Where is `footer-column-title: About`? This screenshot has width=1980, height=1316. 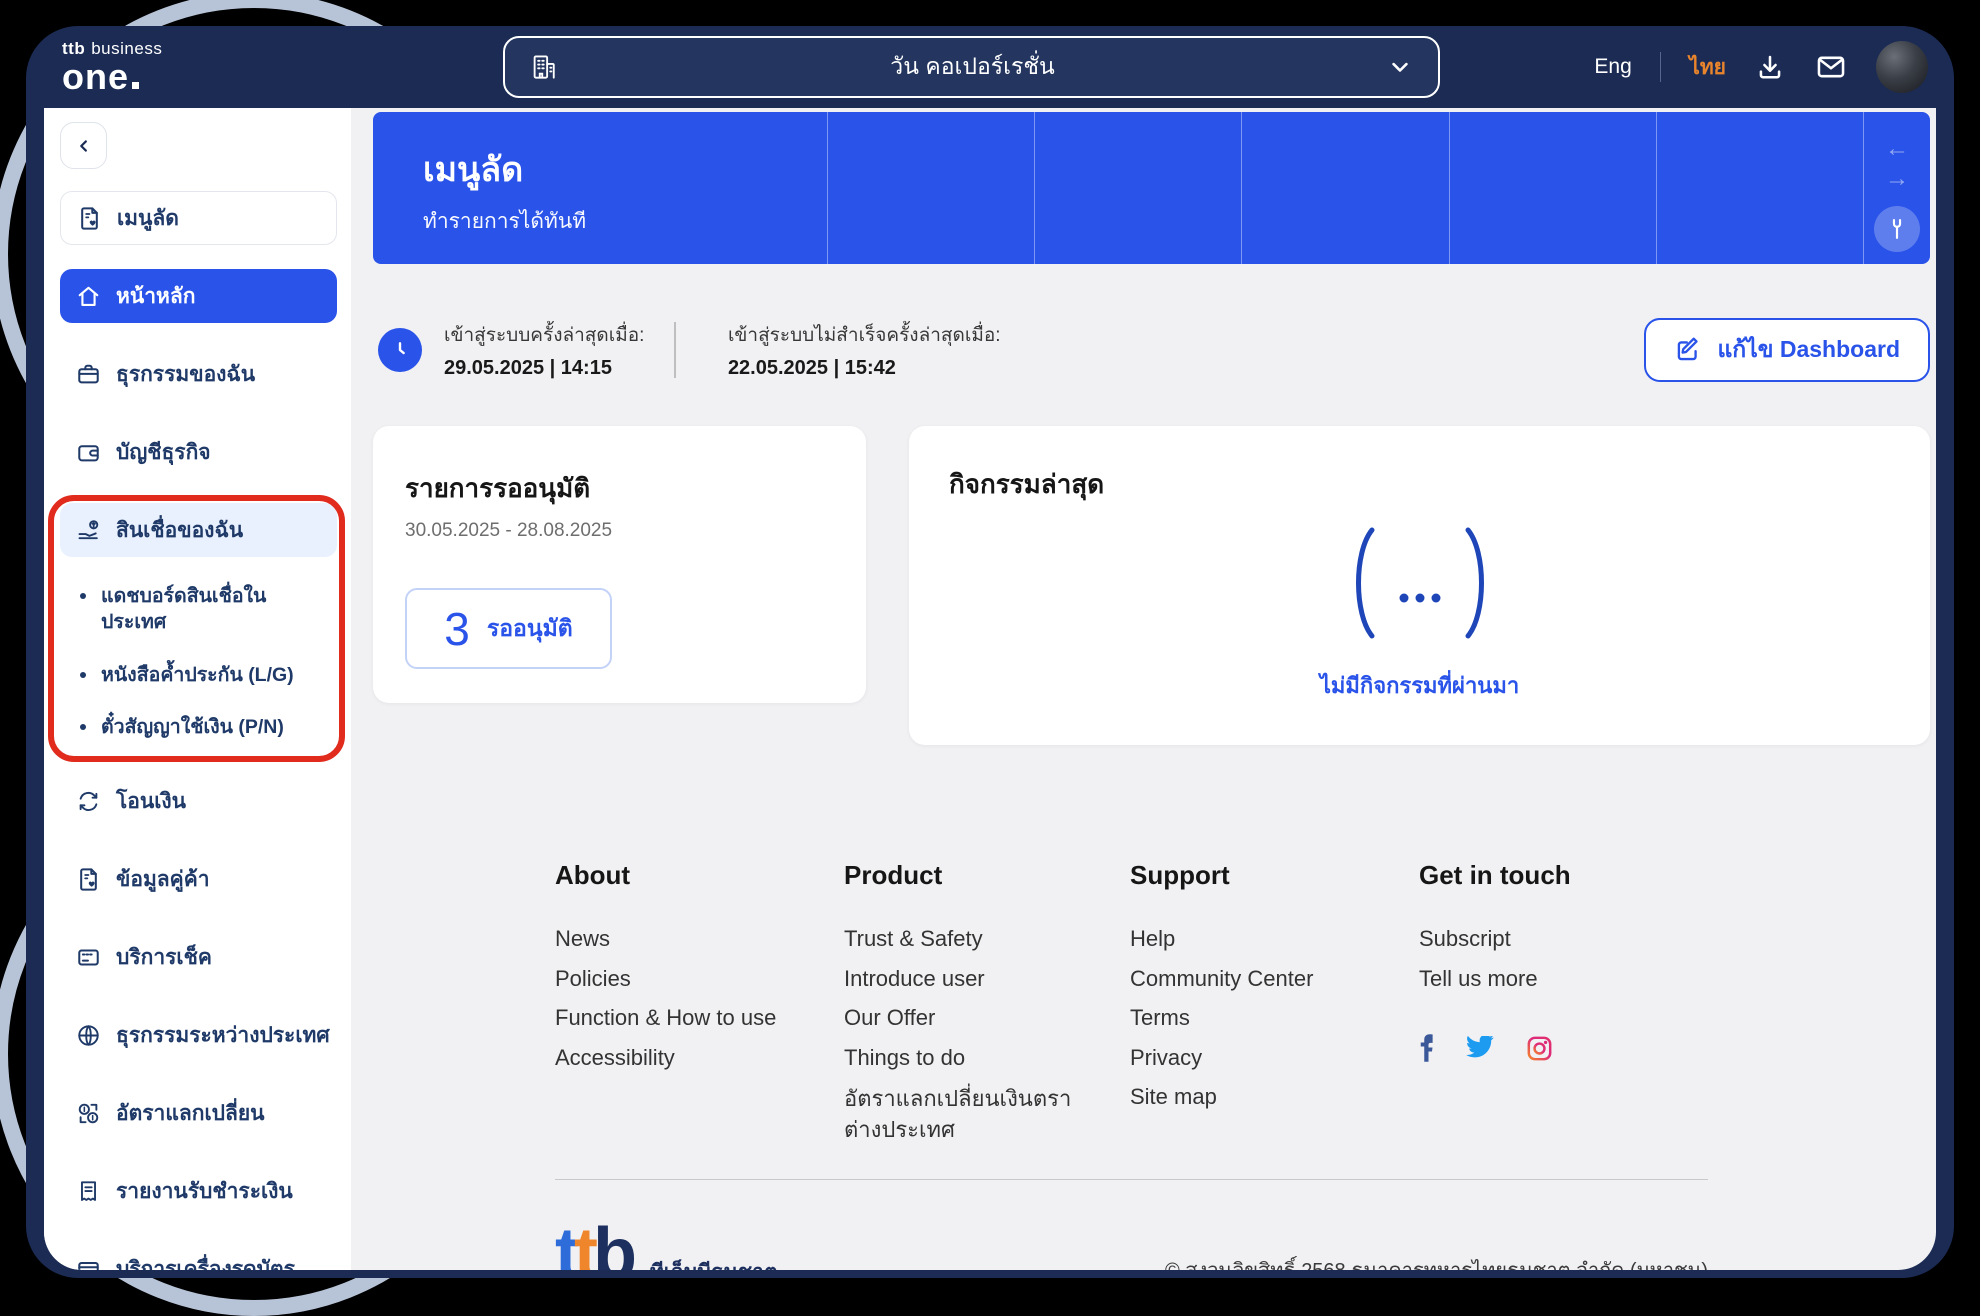
footer-column-title: About is located at coordinates (699, 875).